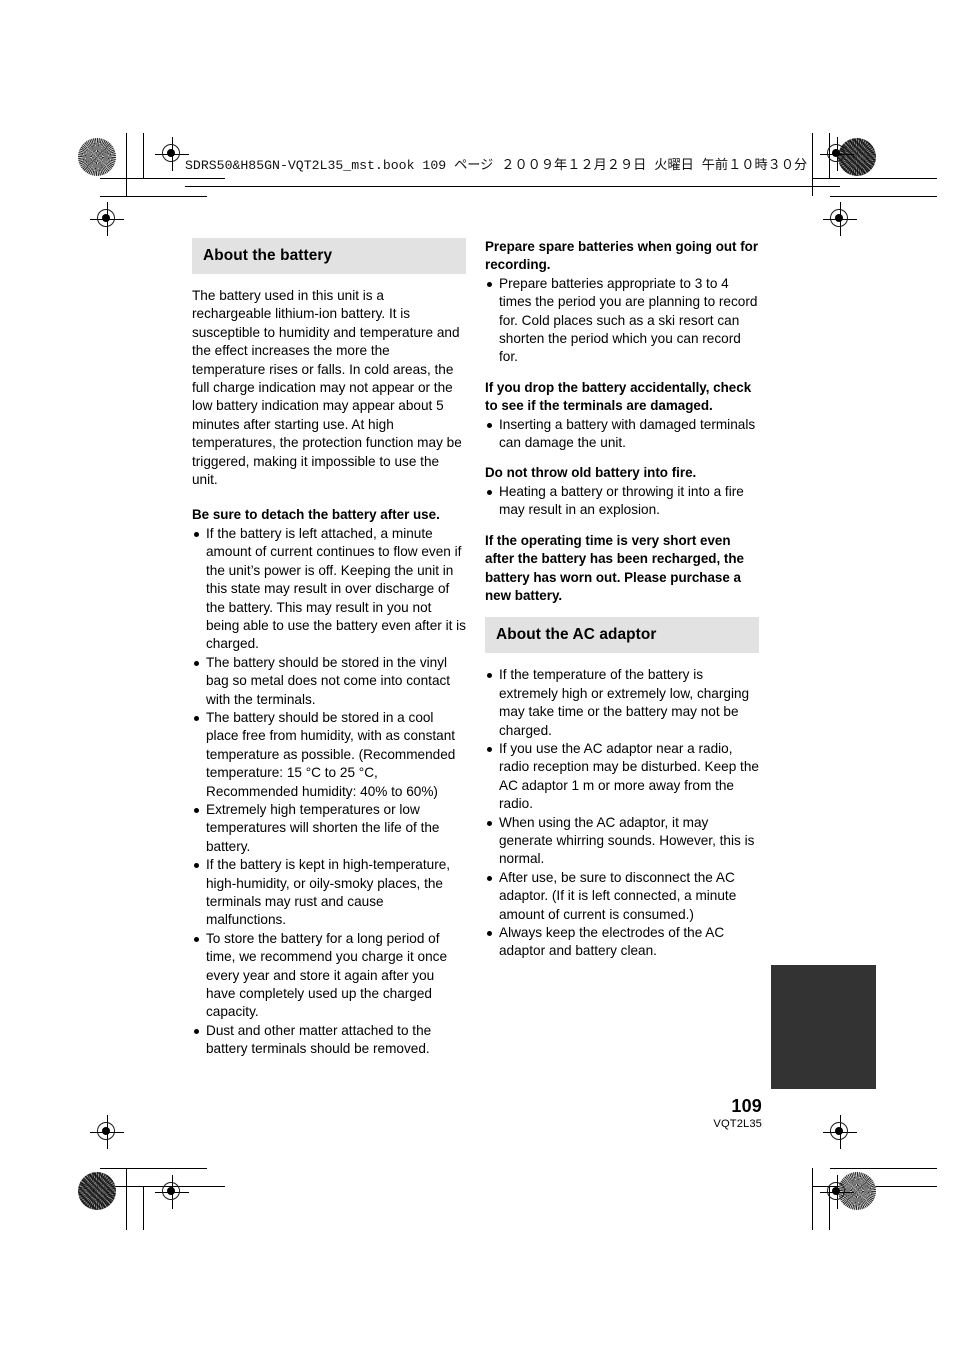  I want to click on section-title-battery: About the battery, so click(268, 255).